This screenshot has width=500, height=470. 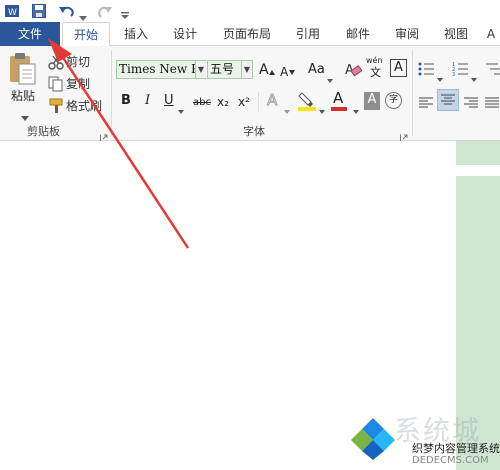 What do you see at coordinates (456, 448) in the screenshot?
I see `watermark-text: 织梦内容管理系统` at bounding box center [456, 448].